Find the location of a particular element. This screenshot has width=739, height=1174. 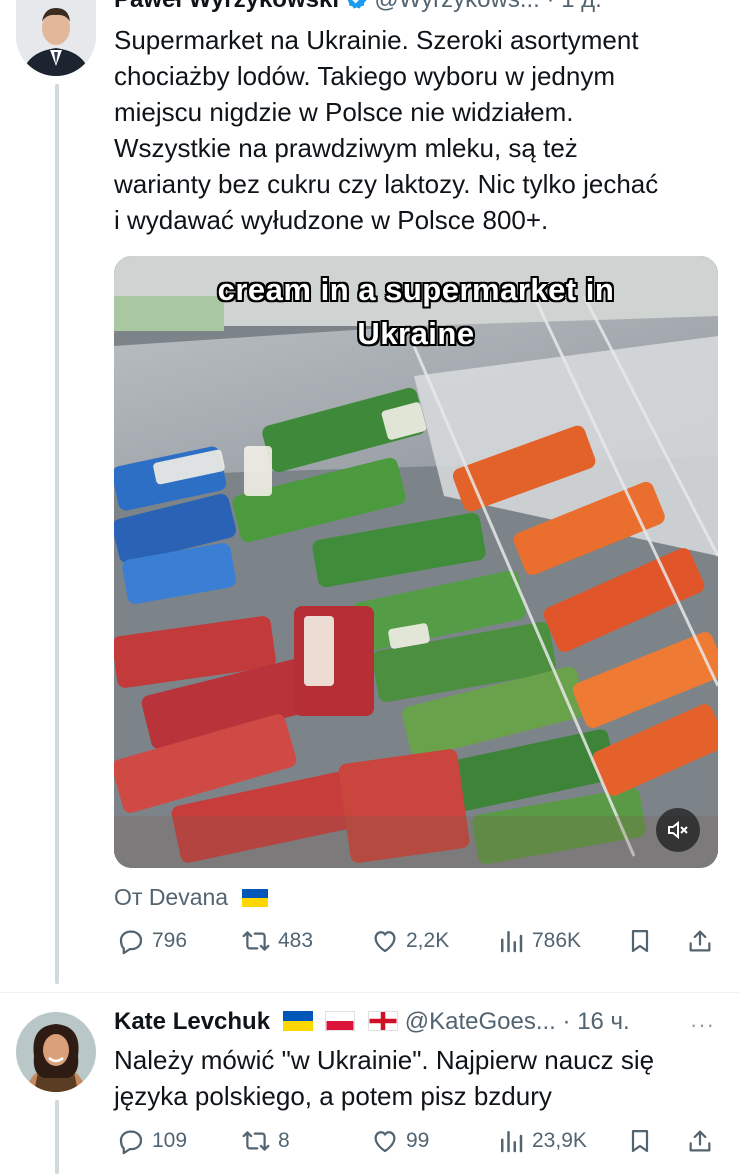

views-button: 786K is located at coordinates (538, 941).